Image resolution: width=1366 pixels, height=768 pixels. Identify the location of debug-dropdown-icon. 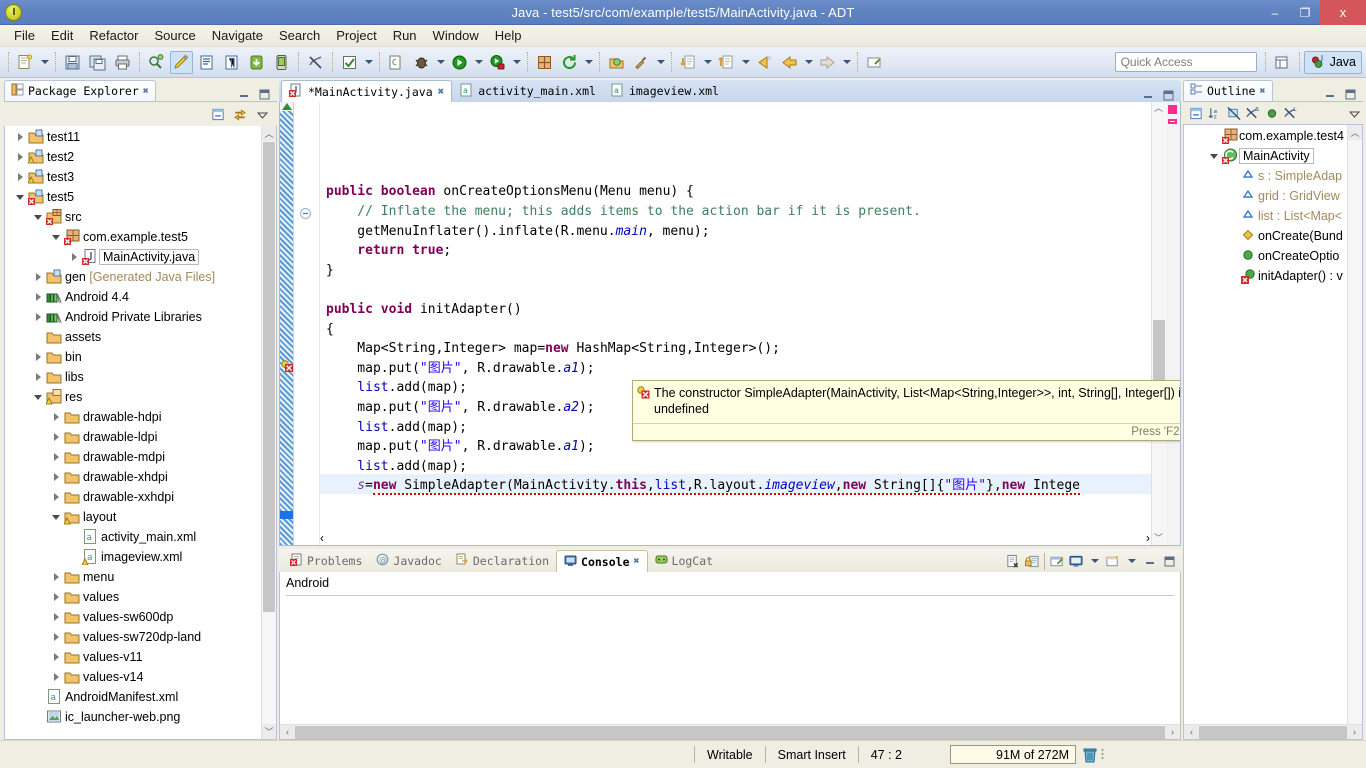
(440, 62).